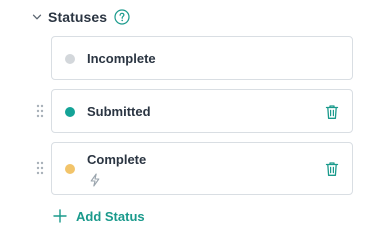 This screenshot has width=386, height=241. Describe the element at coordinates (116, 160) in the screenshot. I see `status-label: Complete` at that location.